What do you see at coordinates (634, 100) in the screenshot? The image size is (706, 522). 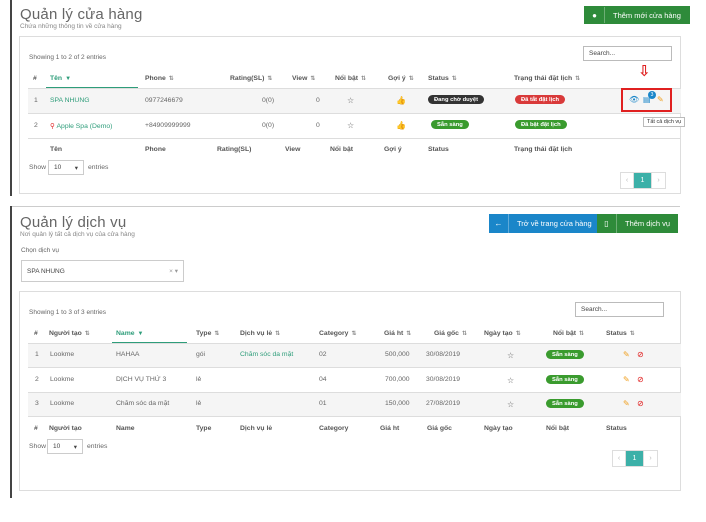 I see `eye-icon: 👁` at bounding box center [634, 100].